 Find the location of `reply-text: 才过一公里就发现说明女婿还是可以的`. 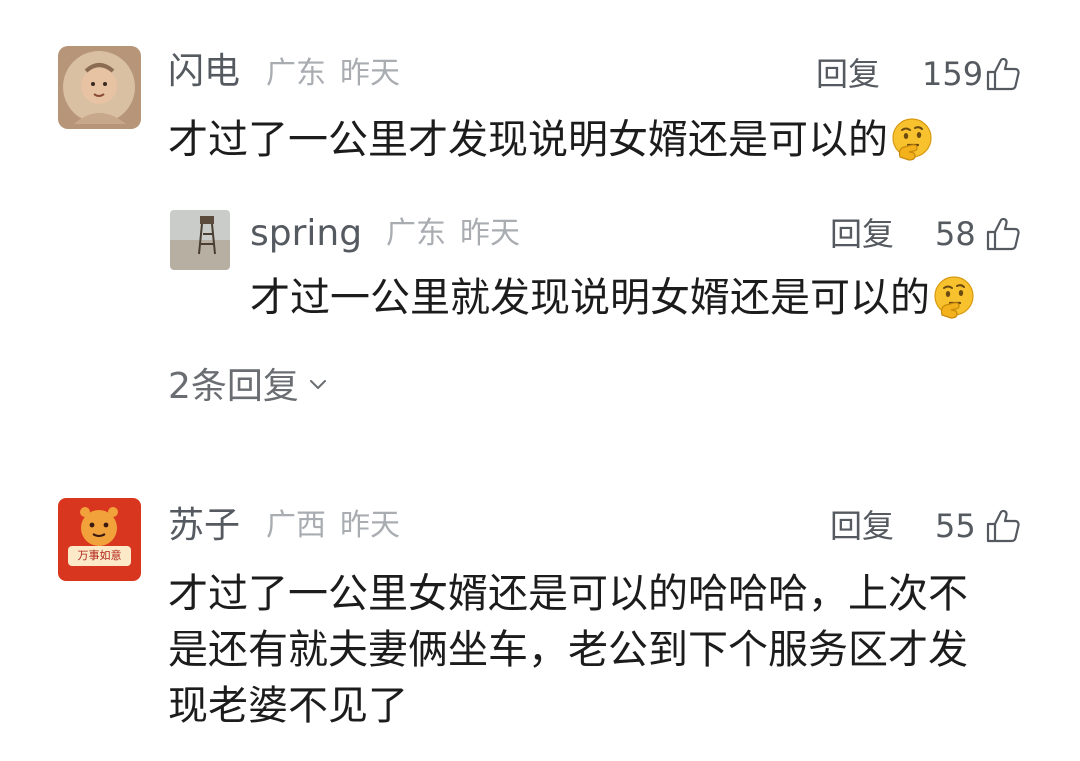

reply-text: 才过一公里就发现说明女婿还是可以的 is located at coordinates (613, 298).